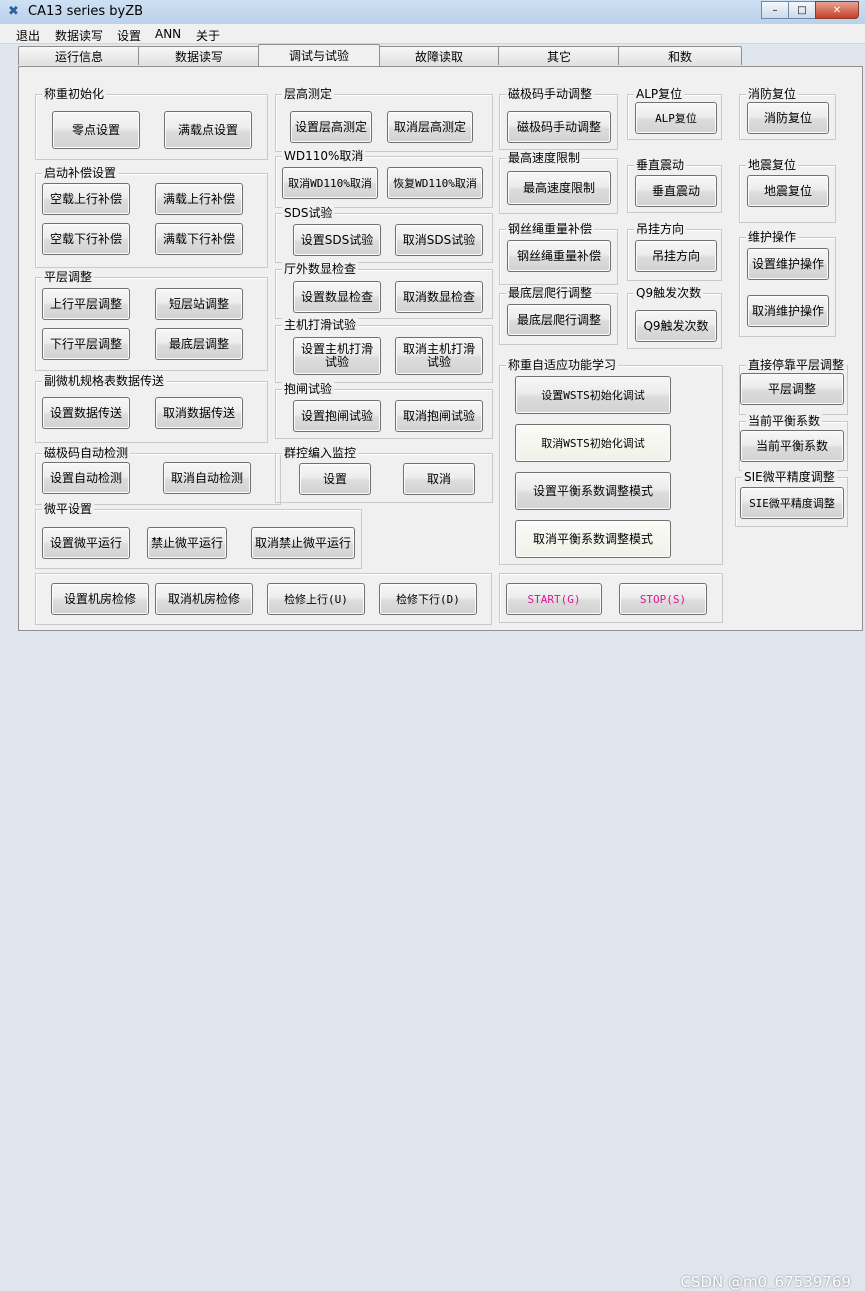 Image resolution: width=865 pixels, height=1291 pixels. I want to click on inspection-down-button: 检修下行(D), so click(428, 599).